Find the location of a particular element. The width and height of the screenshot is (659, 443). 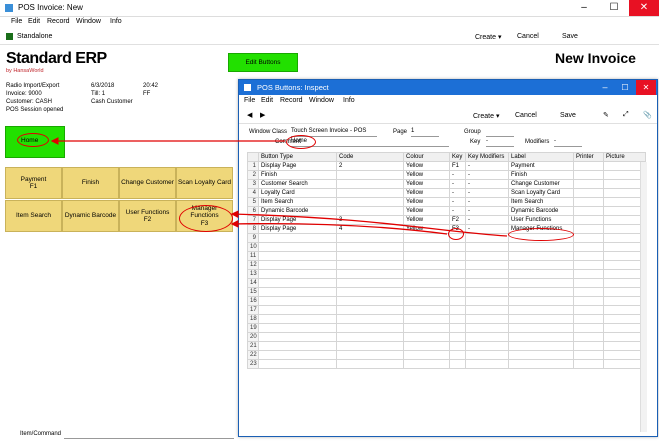

manager-functions-button-annotation is located at coordinates (206, 218).